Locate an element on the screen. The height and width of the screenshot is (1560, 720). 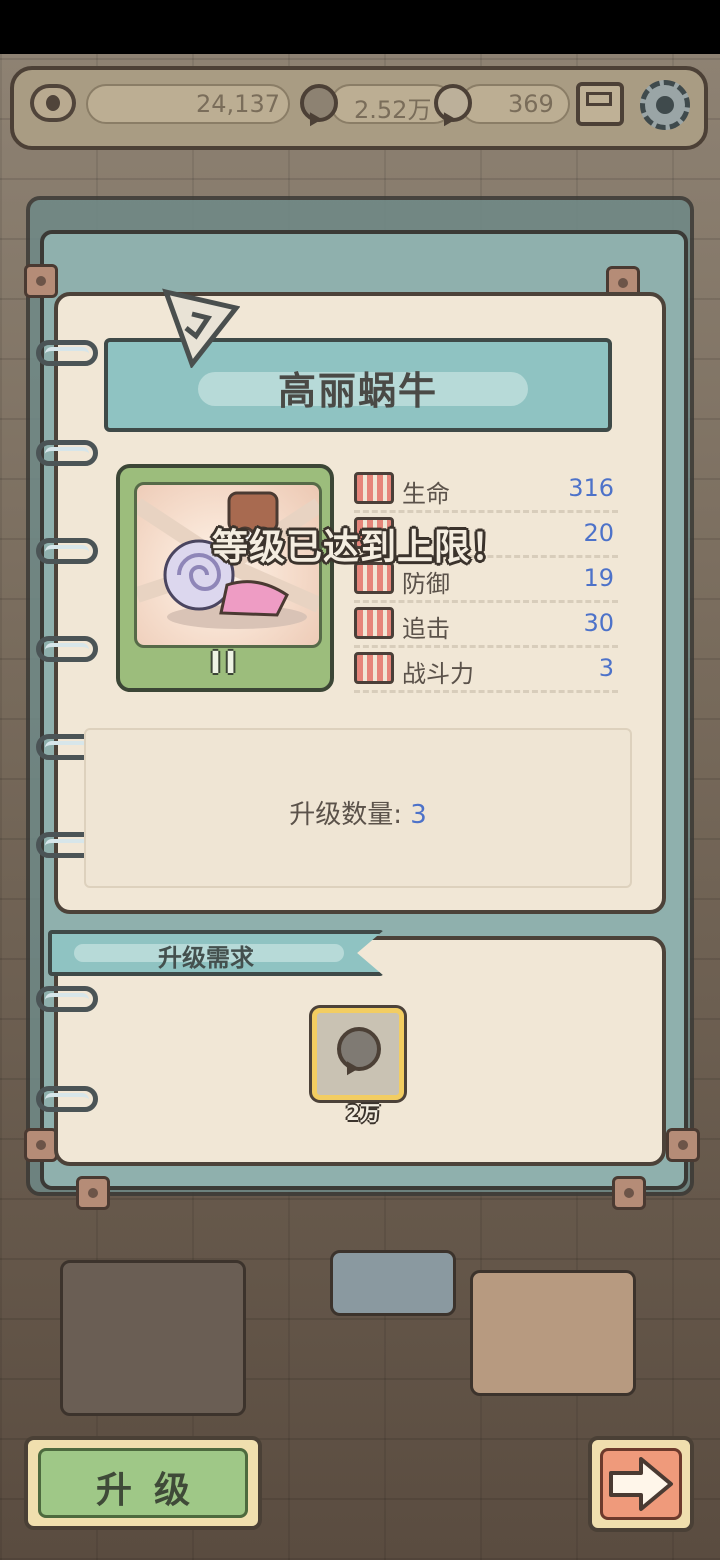
gems-value: 369 is located at coordinates (531, 104).